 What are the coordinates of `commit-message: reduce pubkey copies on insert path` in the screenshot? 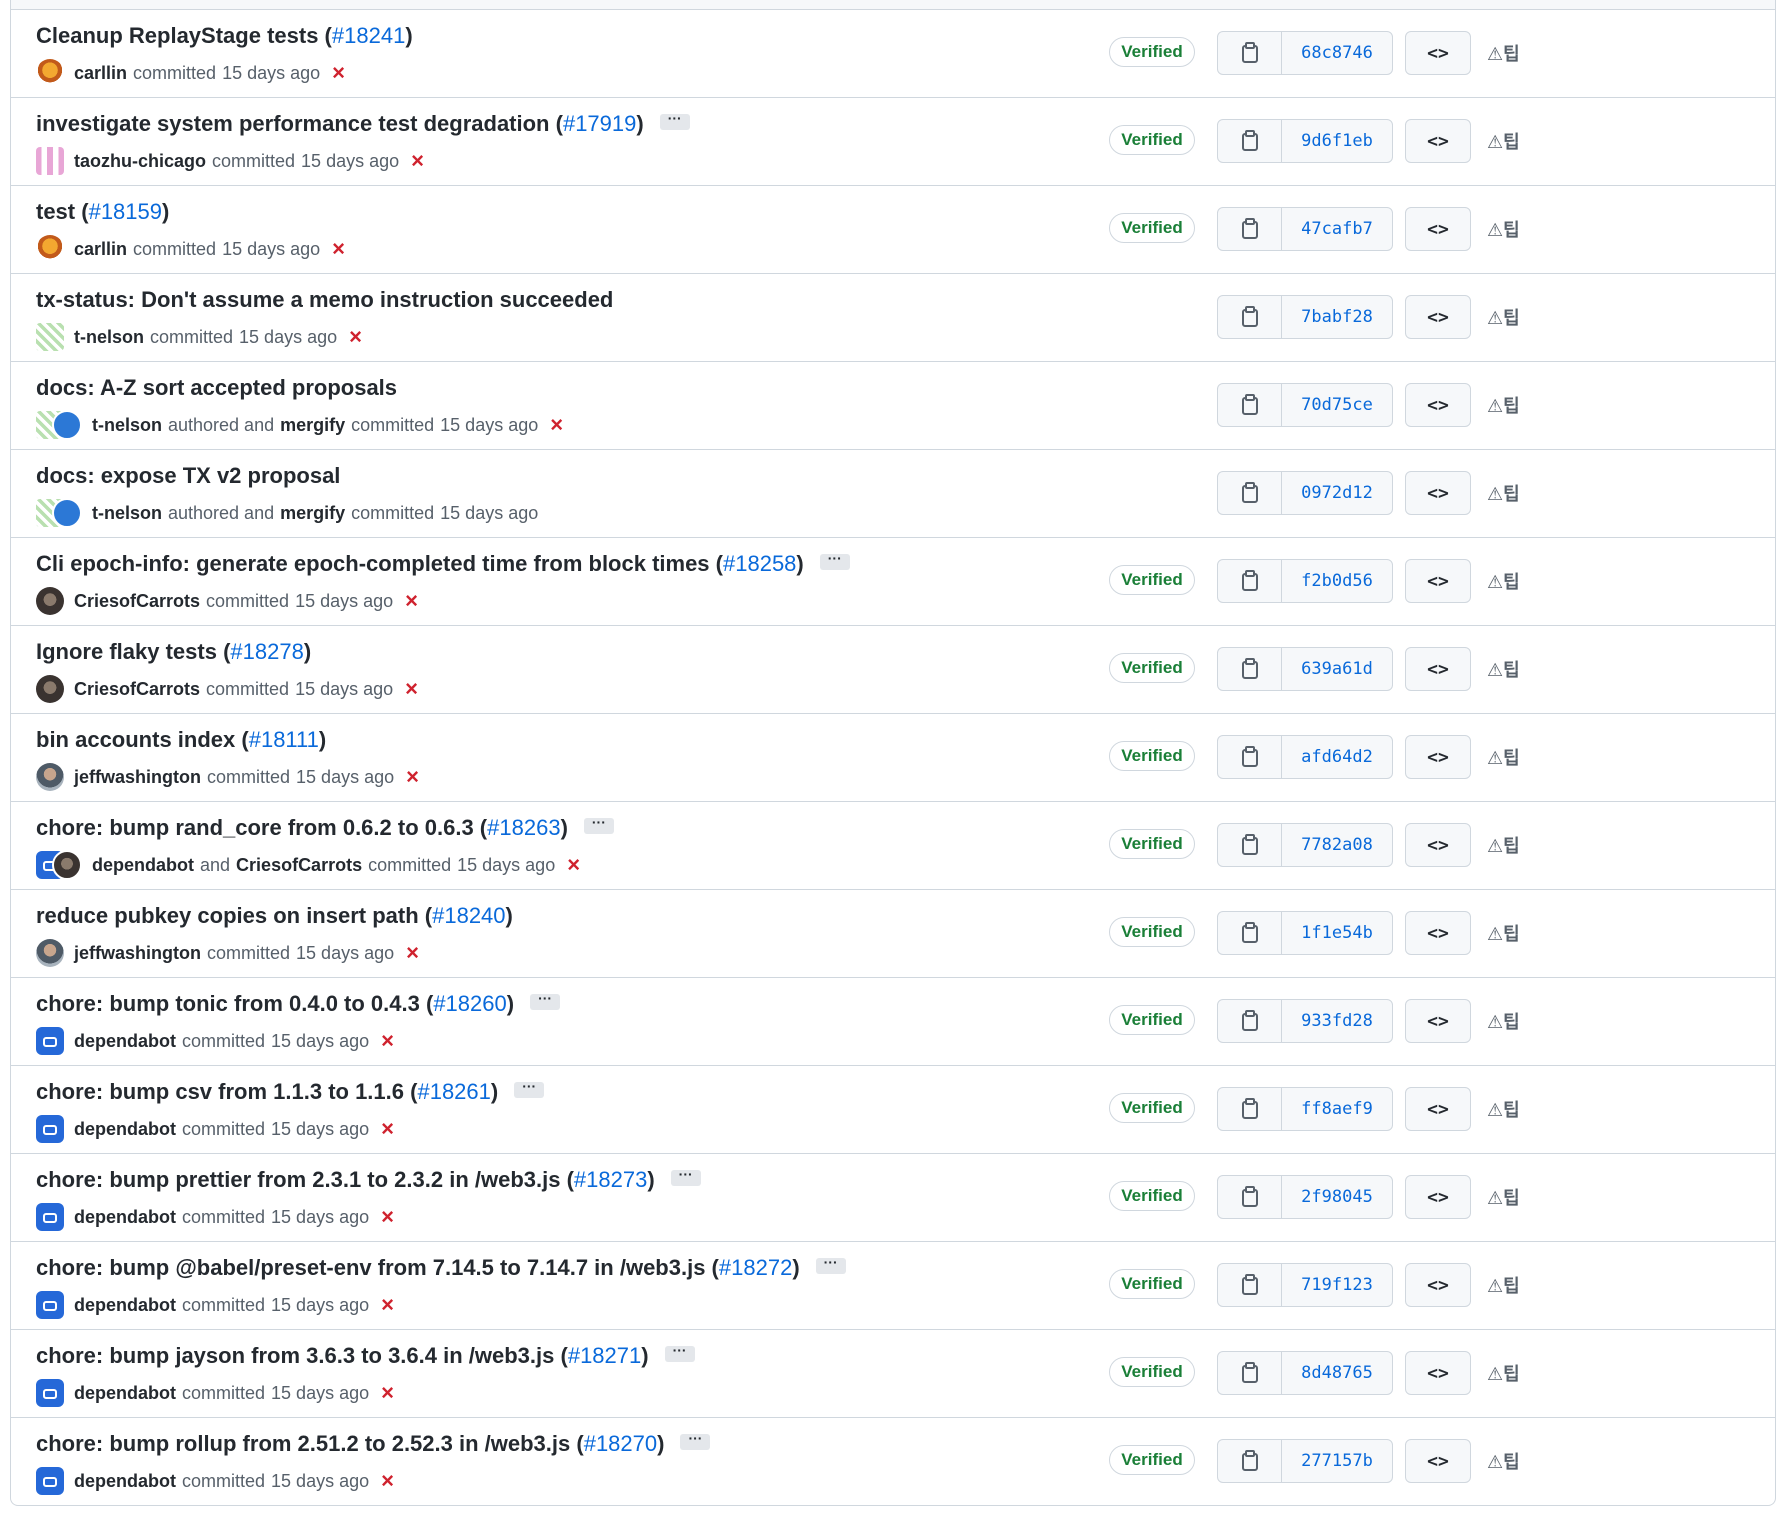 It's located at (227, 916).